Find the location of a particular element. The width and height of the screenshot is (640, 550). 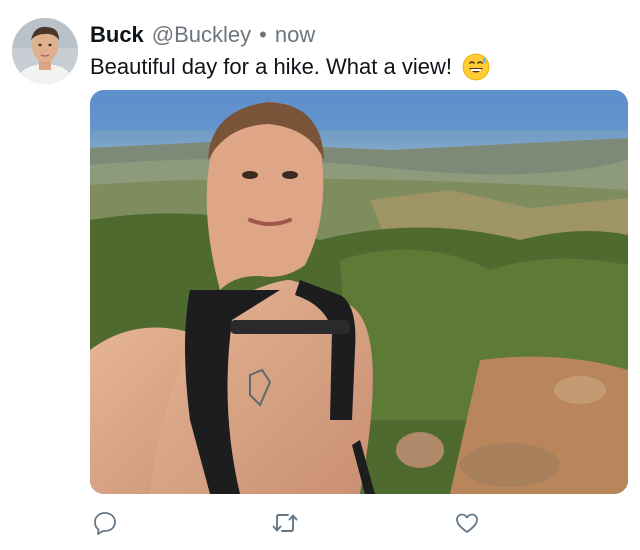

tweet-text: Beautiful day for a hike. What a view! is located at coordinates (290, 67).